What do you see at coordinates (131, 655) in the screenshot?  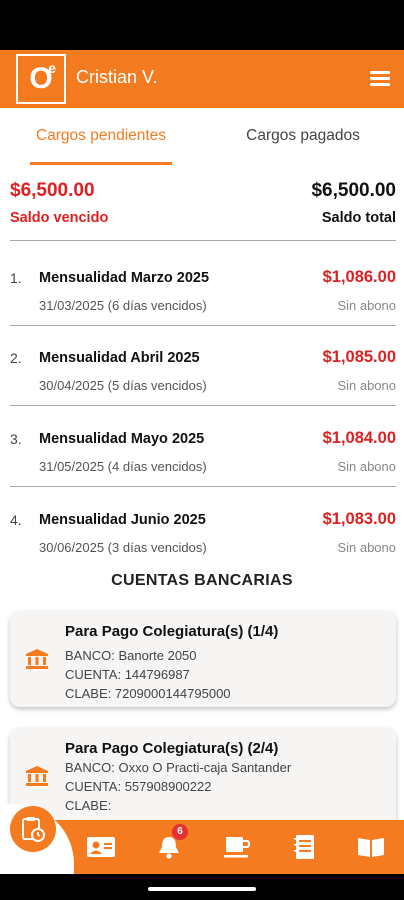 I see `account-bank: BANCO: Banorte 2050` at bounding box center [131, 655].